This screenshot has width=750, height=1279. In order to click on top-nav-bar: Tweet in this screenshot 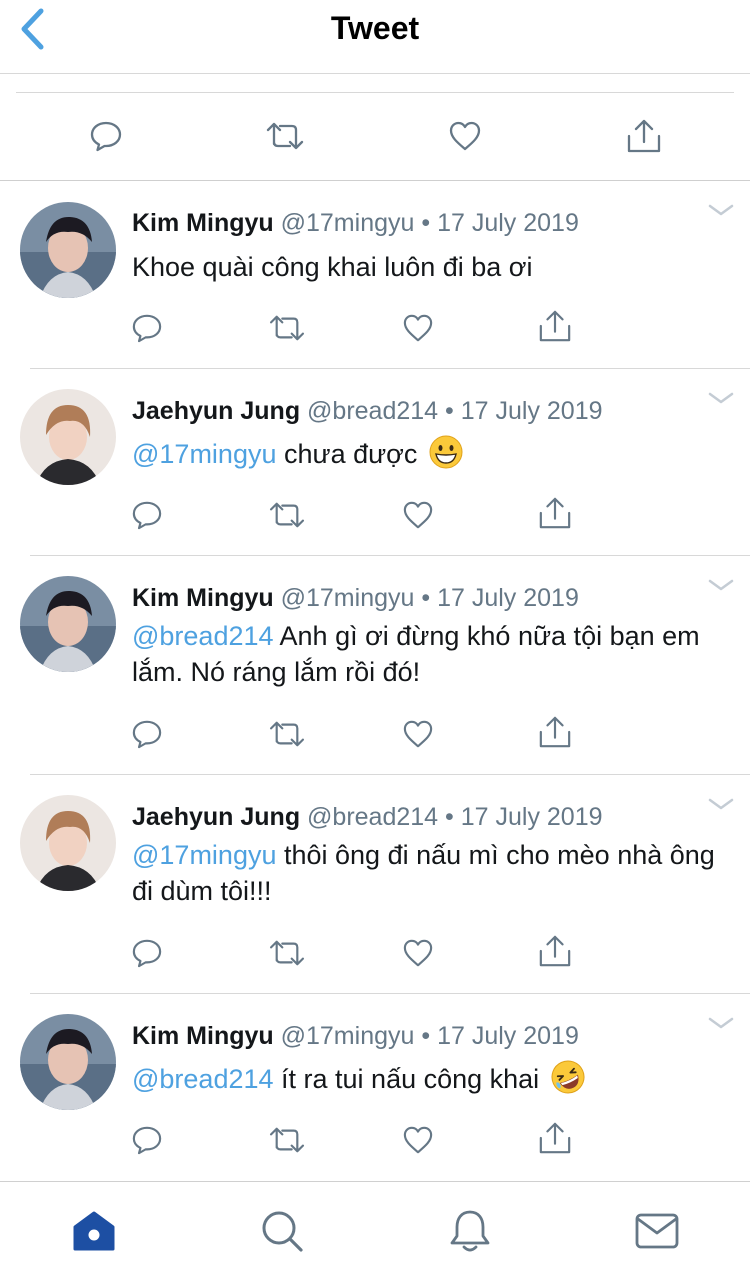, I will do `click(375, 37)`.